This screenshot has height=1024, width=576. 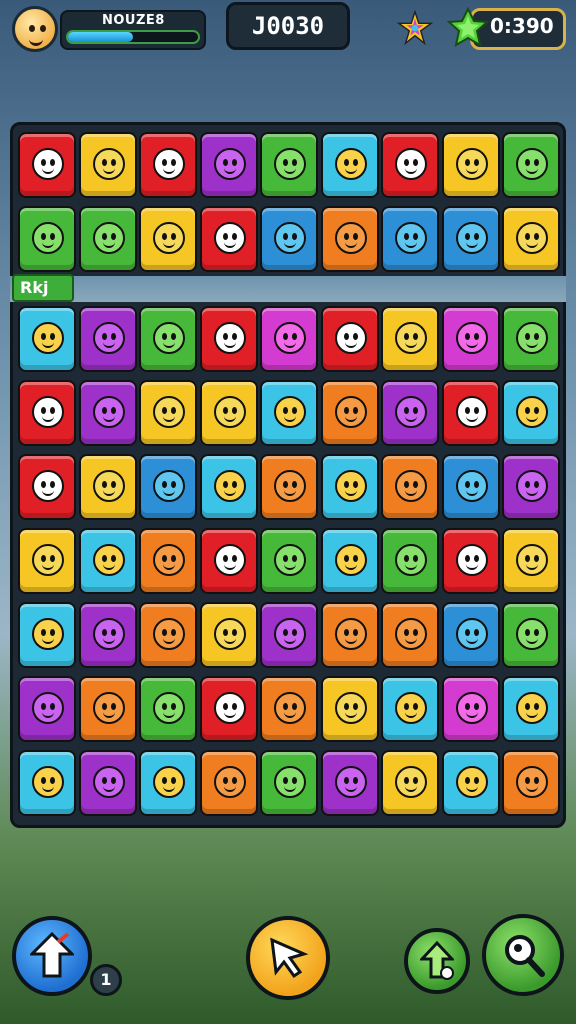 What do you see at coordinates (35, 29) in the screenshot?
I see `player-avatar` at bounding box center [35, 29].